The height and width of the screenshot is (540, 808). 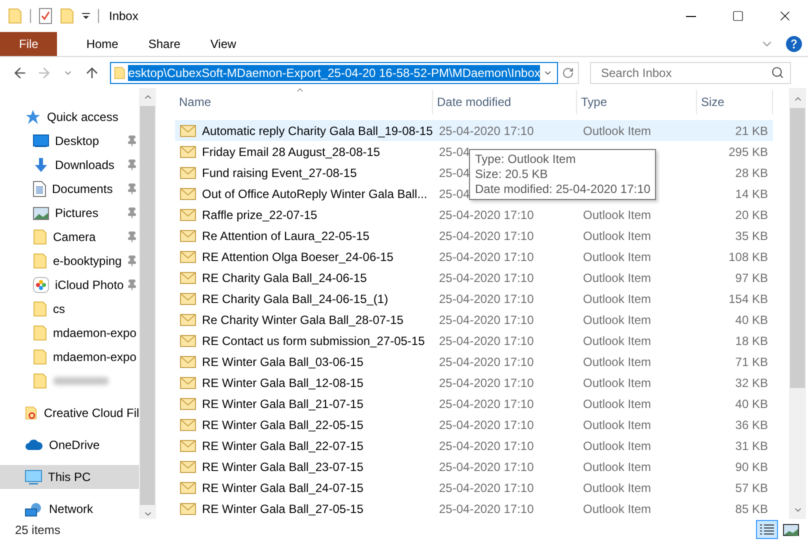 I want to click on file-name: Automatic reply Charity Gala Ball_19-08-15, so click(x=317, y=131).